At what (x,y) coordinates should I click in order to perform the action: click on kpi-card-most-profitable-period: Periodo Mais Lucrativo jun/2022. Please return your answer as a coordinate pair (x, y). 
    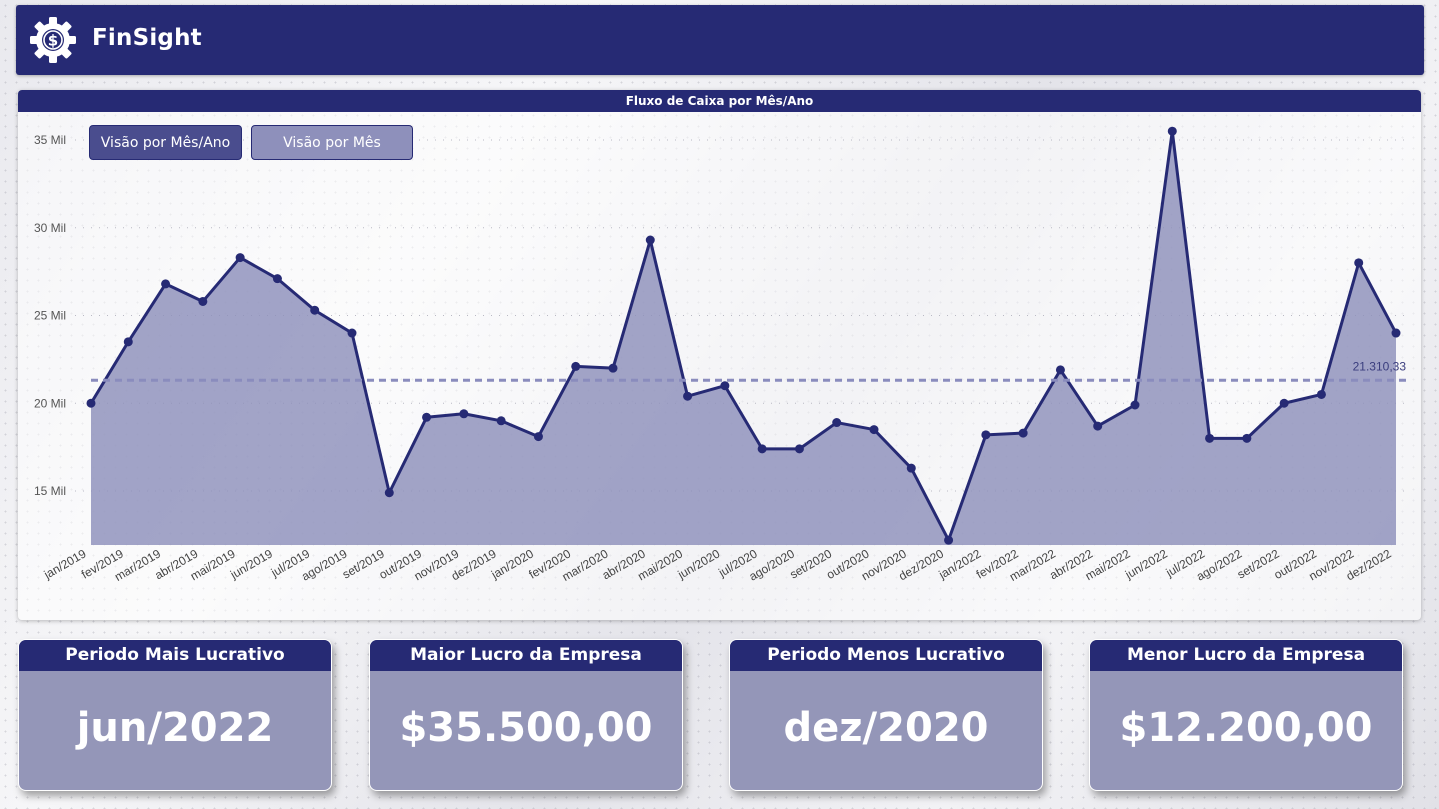
    Looking at the image, I should click on (175, 715).